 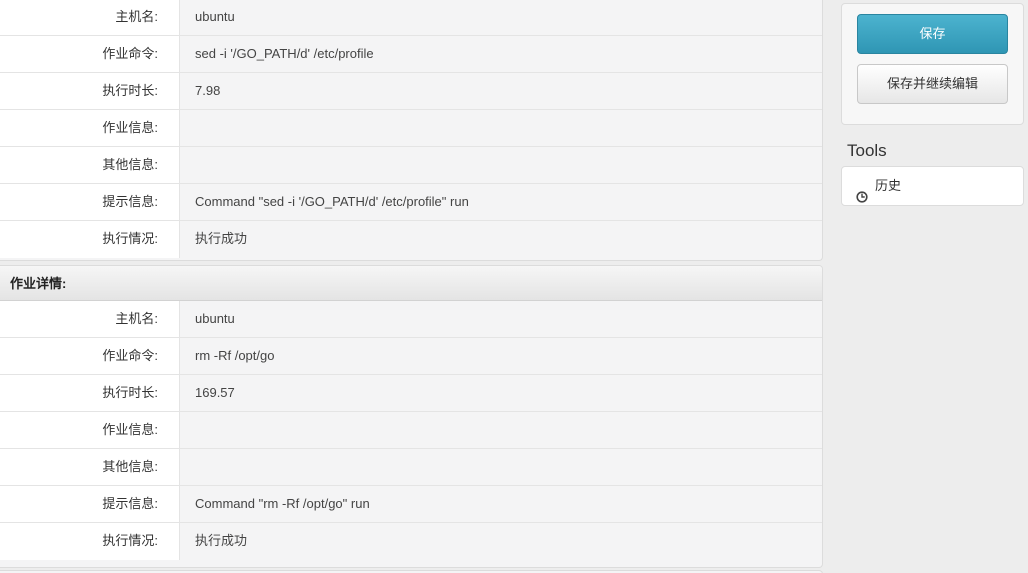 I want to click on save-and-continue-button: 保存并继续编辑, so click(x=932, y=84).